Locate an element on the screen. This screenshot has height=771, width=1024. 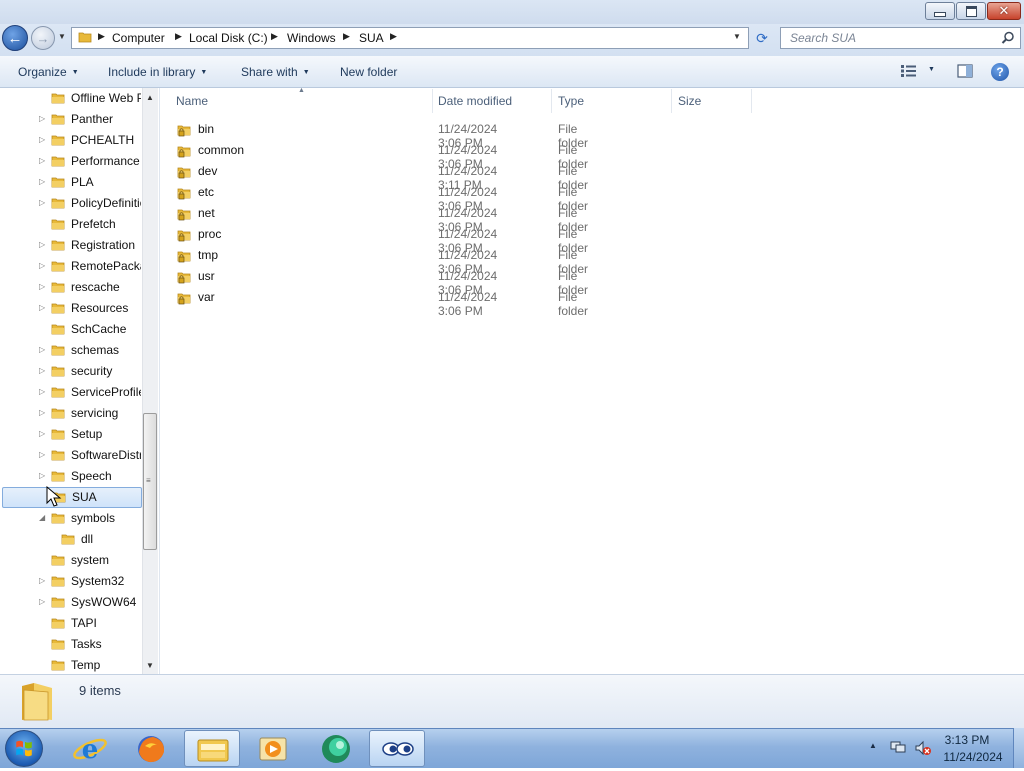
tree-item-tapi: TAPI is located at coordinates (71, 623).